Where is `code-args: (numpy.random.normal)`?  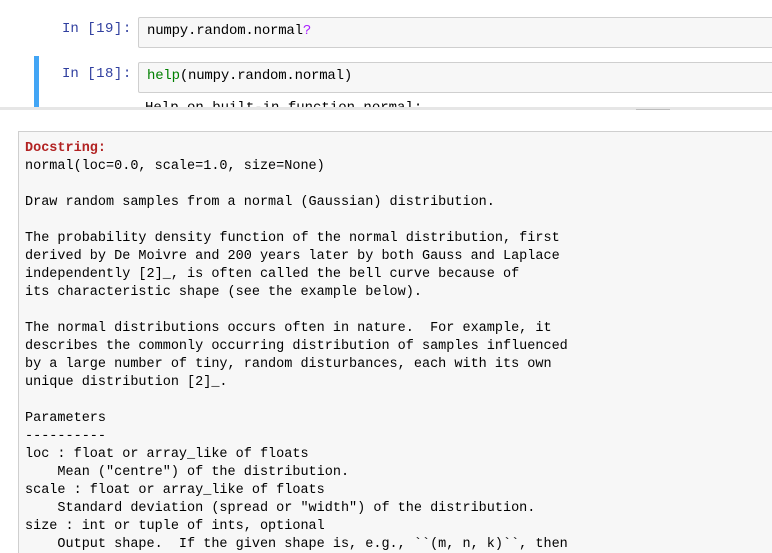 code-args: (numpy.random.normal) is located at coordinates (266, 76).